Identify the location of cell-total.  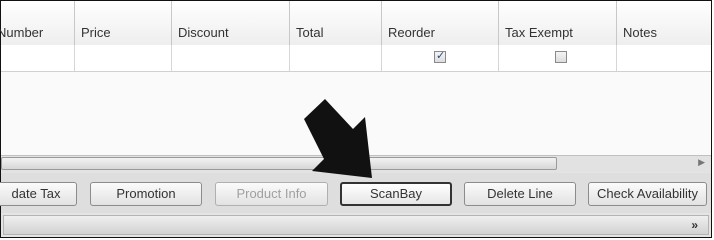
(336, 58).